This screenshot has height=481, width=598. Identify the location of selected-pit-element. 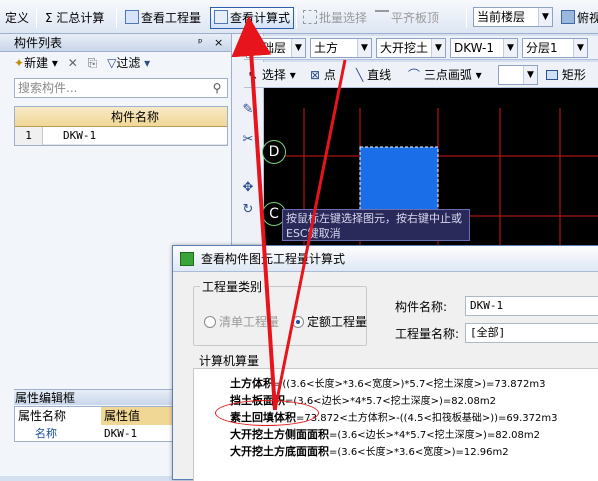
(399, 180).